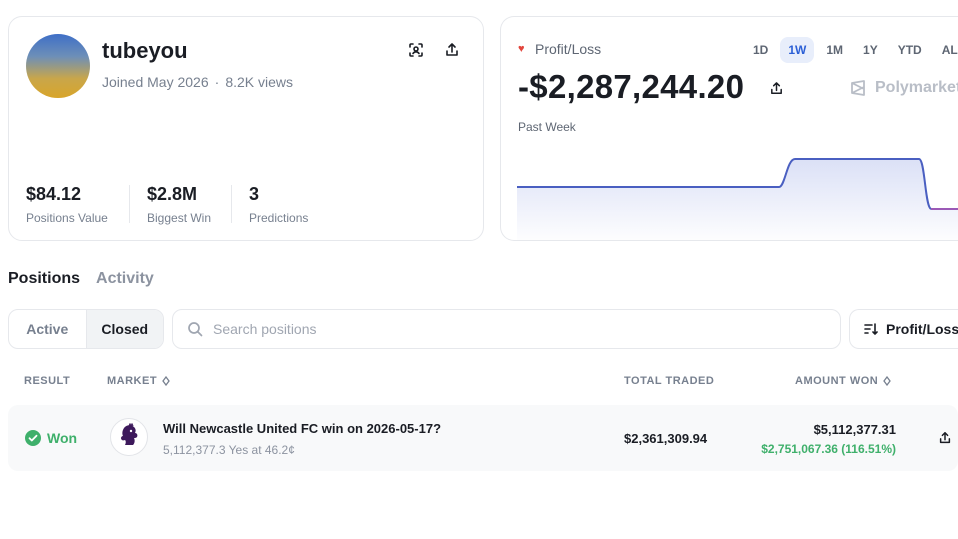 This screenshot has width=958, height=539. Describe the element at coordinates (946, 50) in the screenshot. I see `range-all: ALL` at that location.